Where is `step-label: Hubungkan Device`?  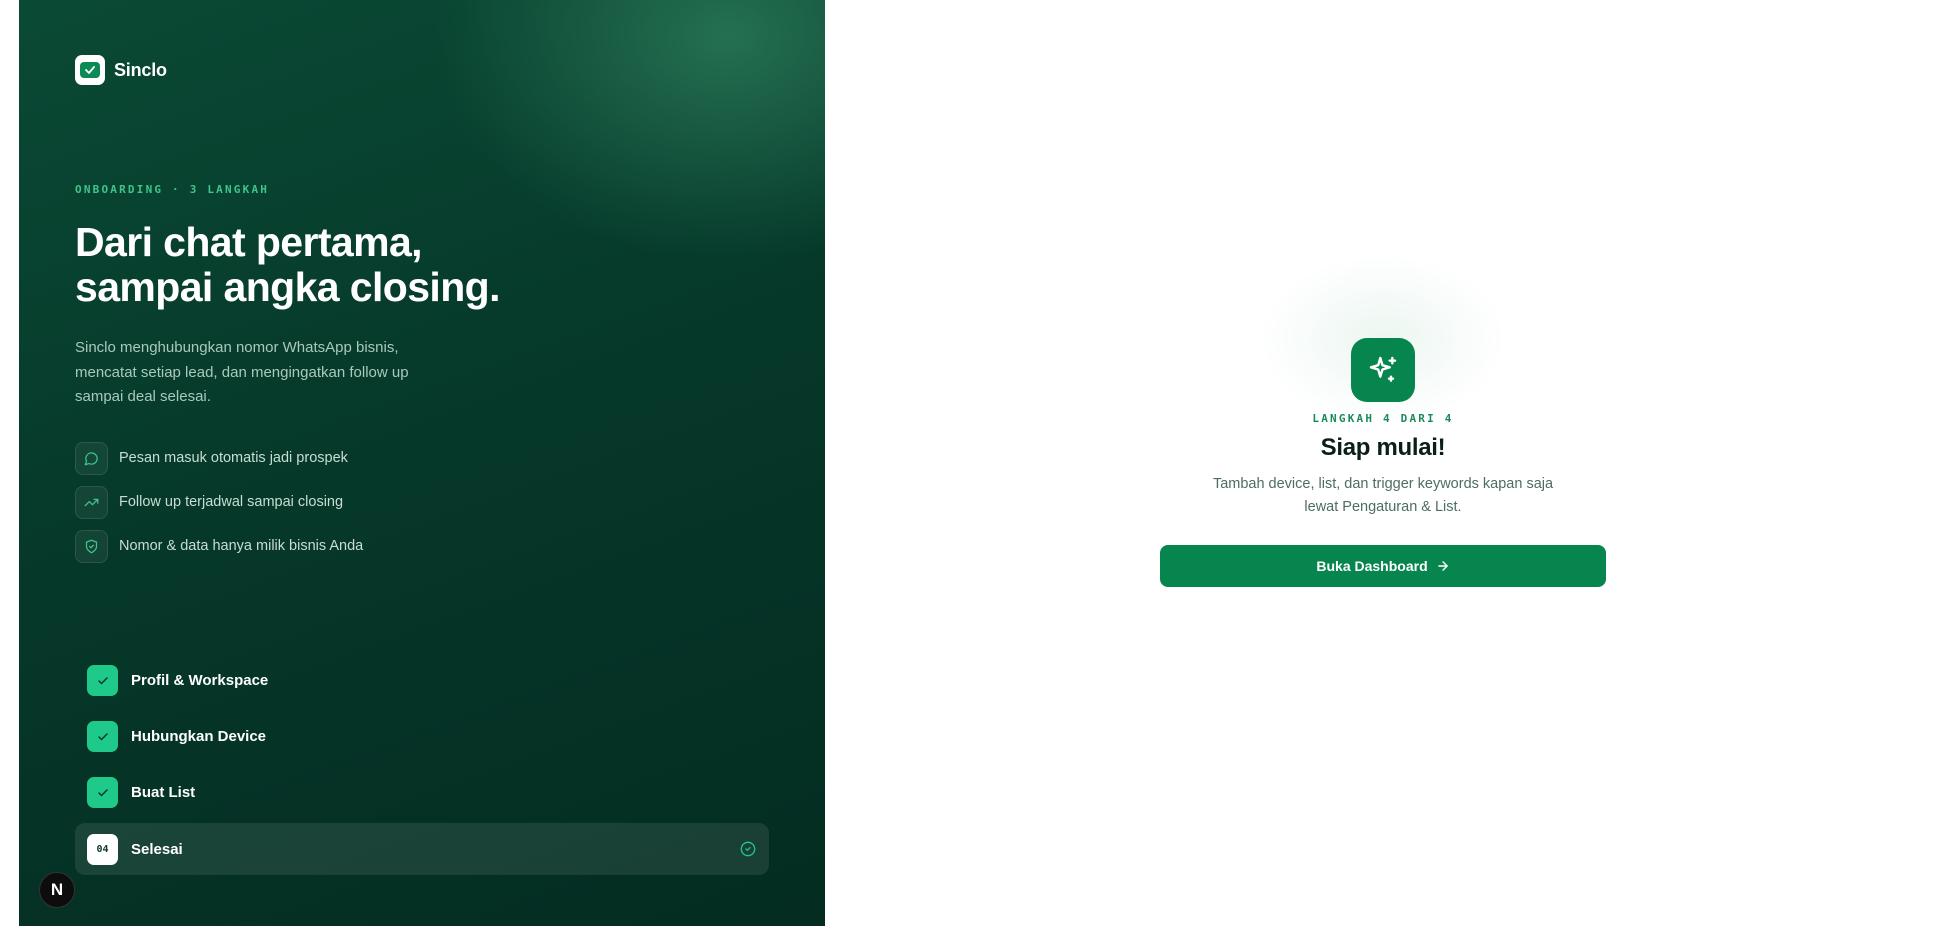
step-label: Hubungkan Device is located at coordinates (199, 736).